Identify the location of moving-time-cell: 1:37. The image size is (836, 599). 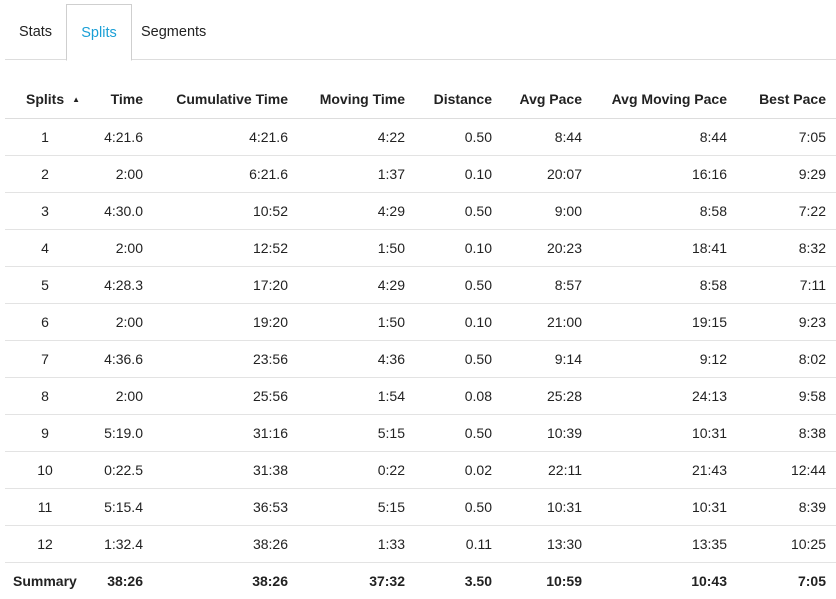
(356, 174).